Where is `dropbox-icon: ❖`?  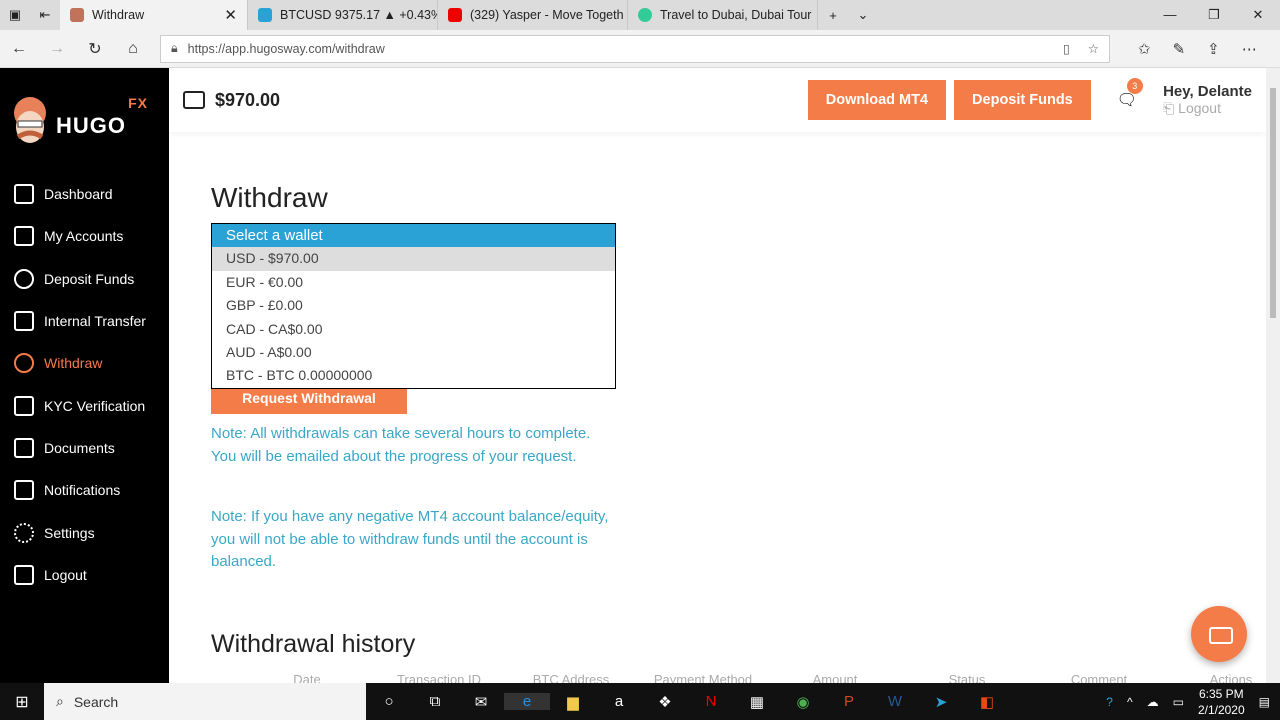
dropbox-icon: ❖ is located at coordinates (665, 702).